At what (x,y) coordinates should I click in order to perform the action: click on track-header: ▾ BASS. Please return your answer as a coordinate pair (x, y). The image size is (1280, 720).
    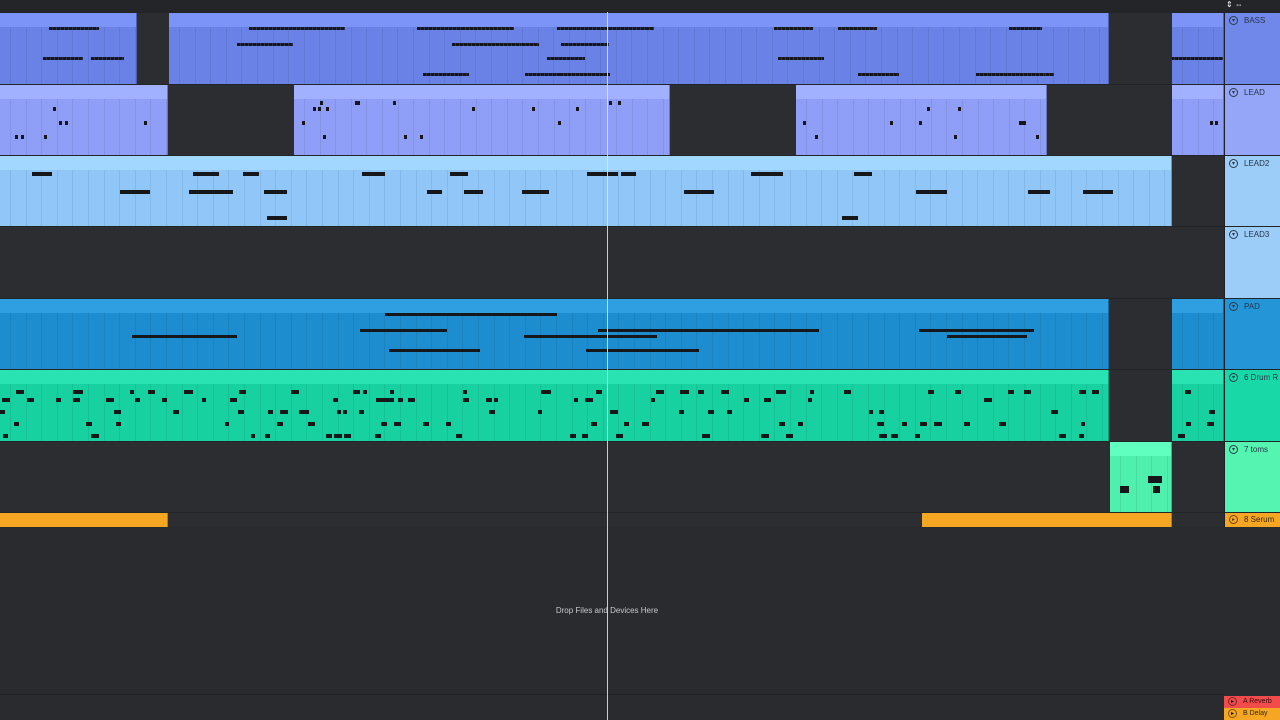
    Looking at the image, I should click on (1252, 48).